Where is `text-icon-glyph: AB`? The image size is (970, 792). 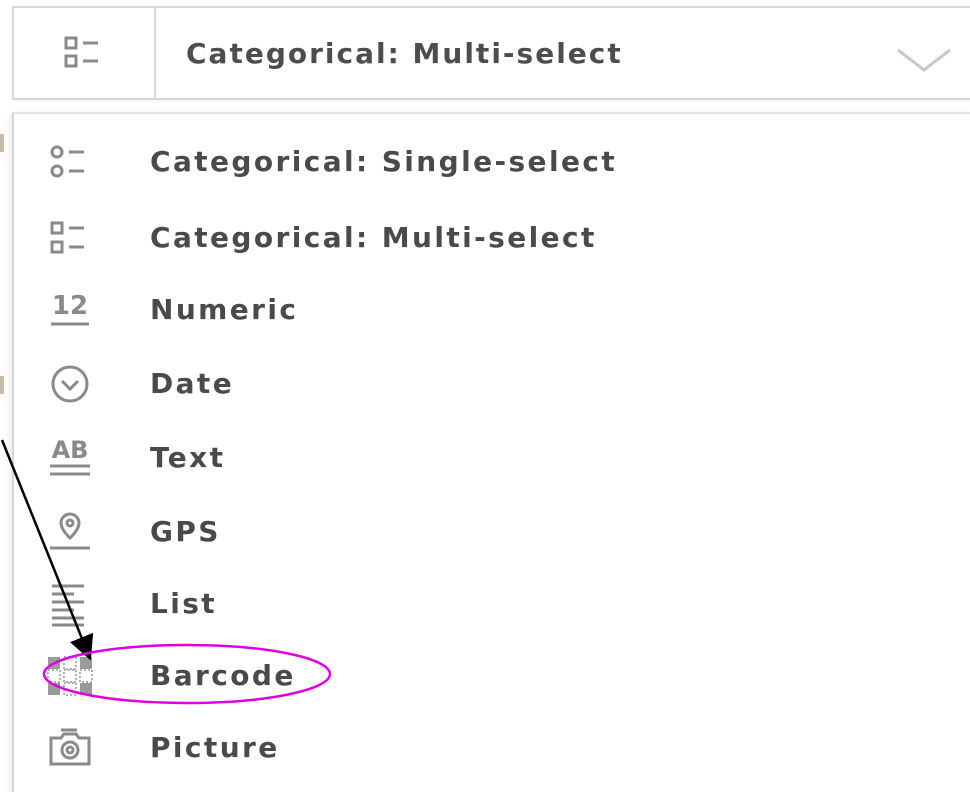 text-icon-glyph: AB is located at coordinates (70, 450).